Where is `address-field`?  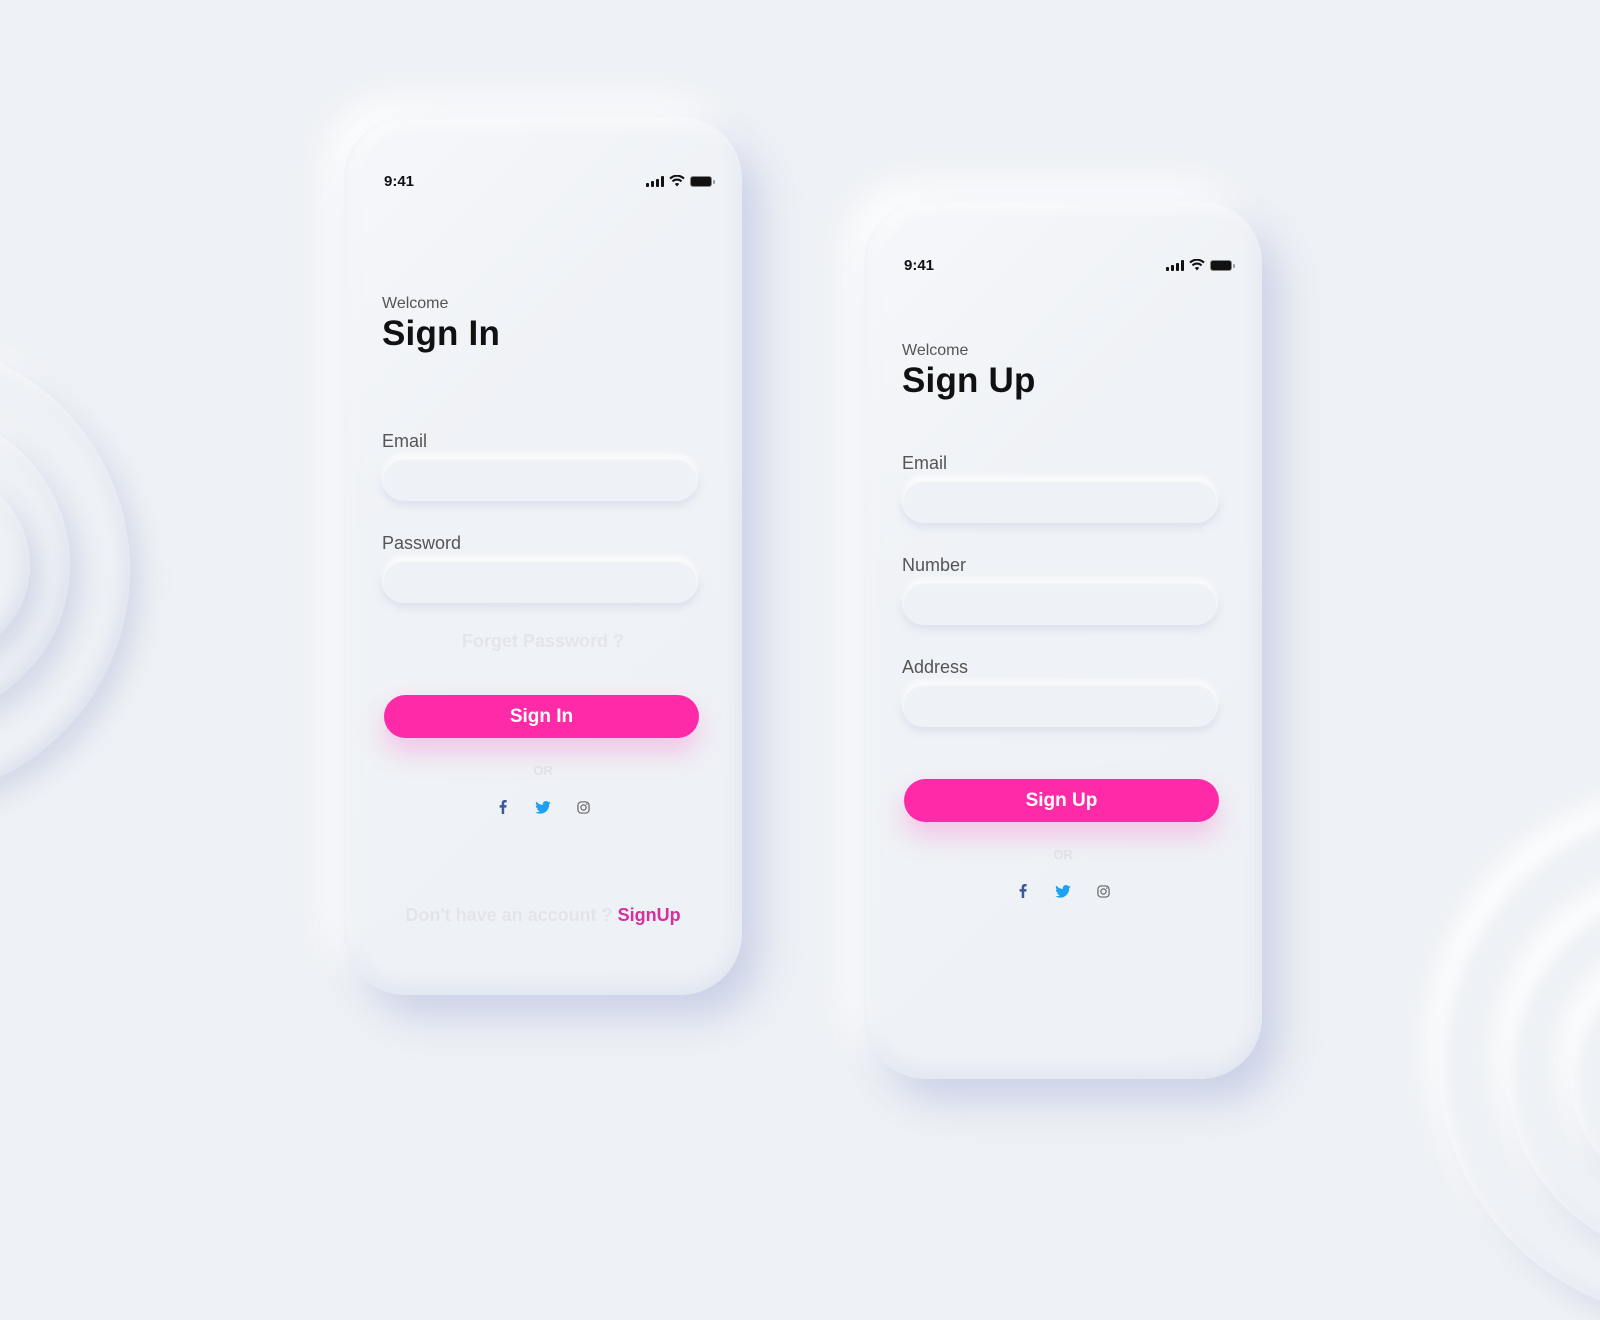
address-field is located at coordinates (1060, 705).